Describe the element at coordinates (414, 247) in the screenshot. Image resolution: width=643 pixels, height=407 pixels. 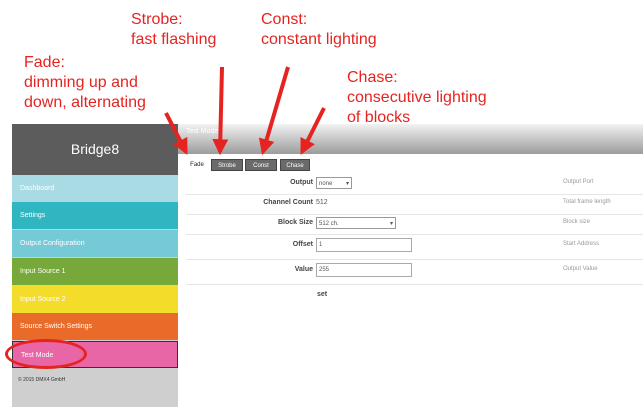
I see `offset-row: Offset 1 Start Address` at that location.